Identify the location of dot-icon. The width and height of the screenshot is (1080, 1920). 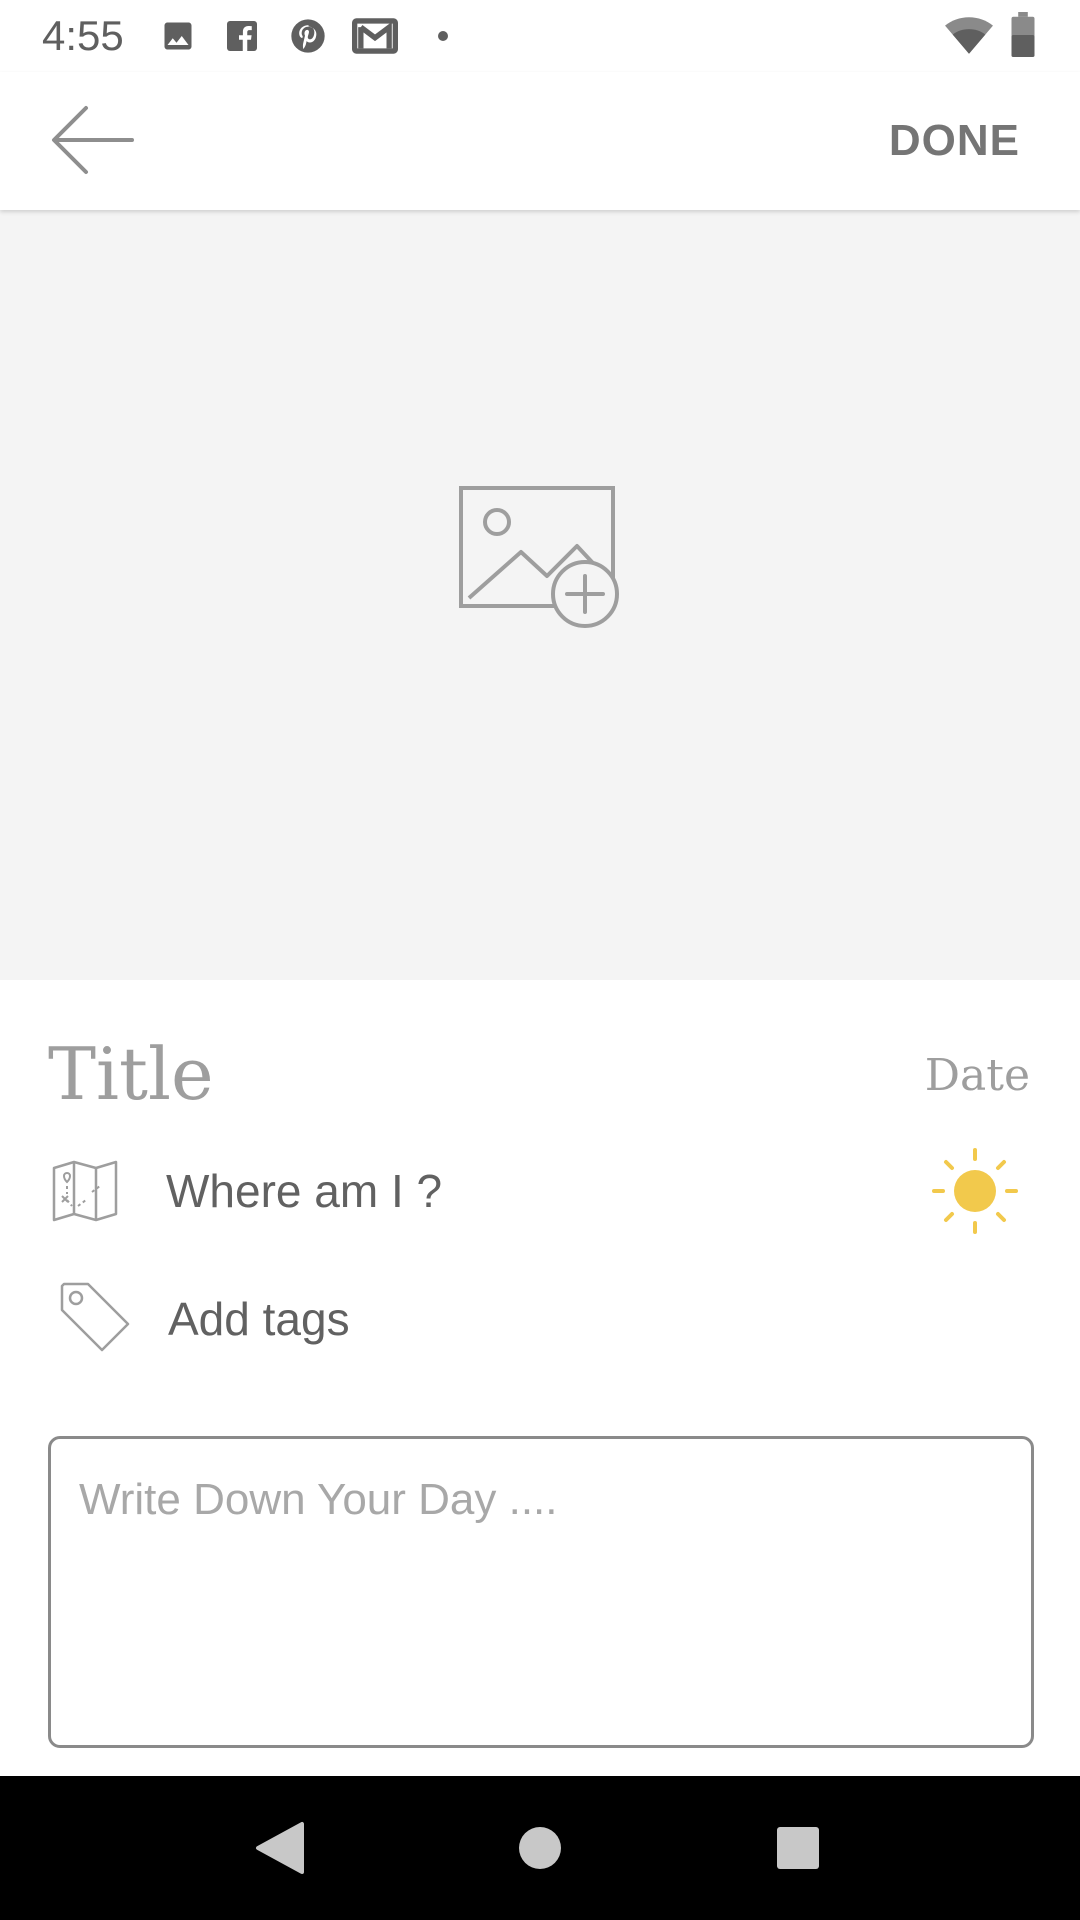
(443, 36).